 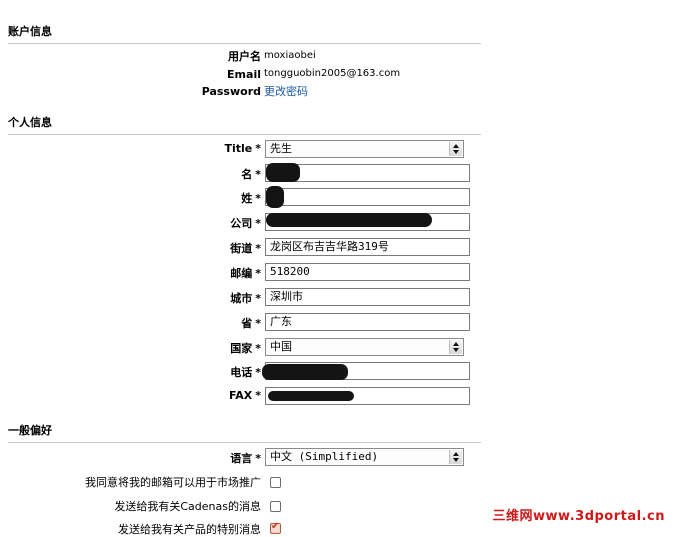 What do you see at coordinates (244, 74) in the screenshot?
I see `email-label: Email` at bounding box center [244, 74].